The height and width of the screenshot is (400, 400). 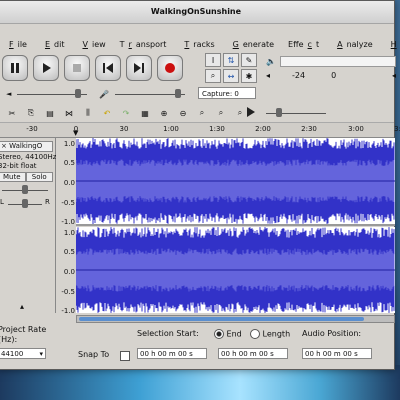 What do you see at coordinates (271, 61) in the screenshot?
I see `speaker-icon: 🔈` at bounding box center [271, 61].